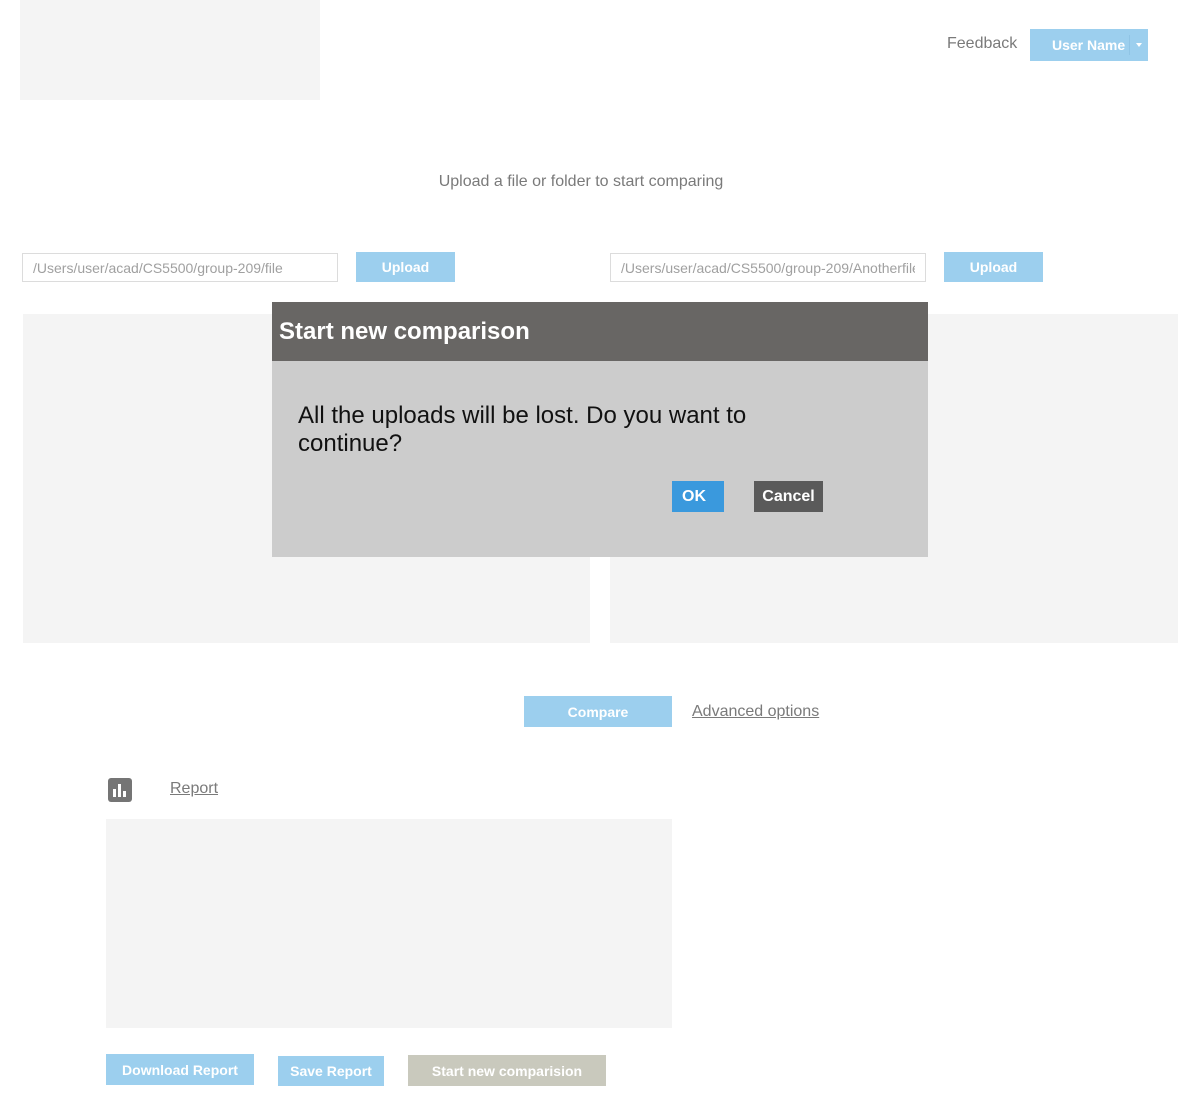  What do you see at coordinates (389, 923) in the screenshot?
I see `report-panel` at bounding box center [389, 923].